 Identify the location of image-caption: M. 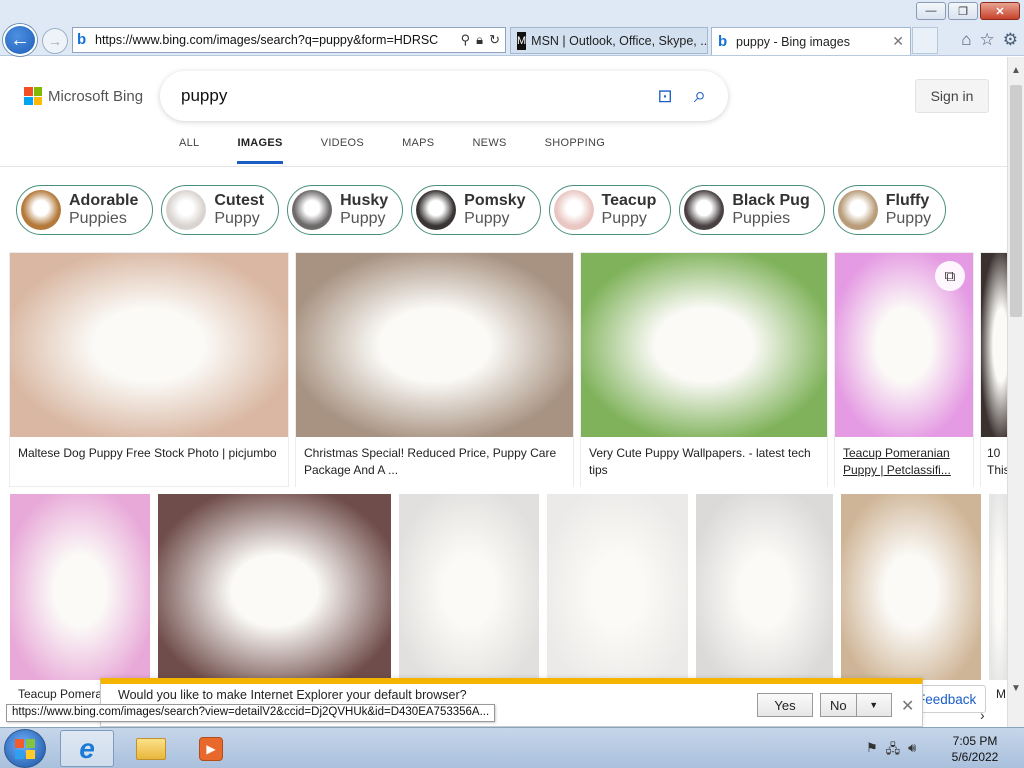
(1001, 694).